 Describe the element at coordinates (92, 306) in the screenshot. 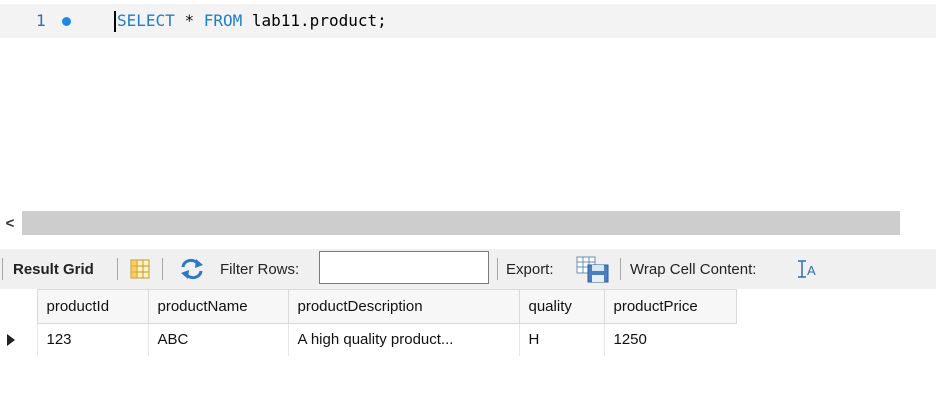

I see `column-header-productid: productId` at that location.